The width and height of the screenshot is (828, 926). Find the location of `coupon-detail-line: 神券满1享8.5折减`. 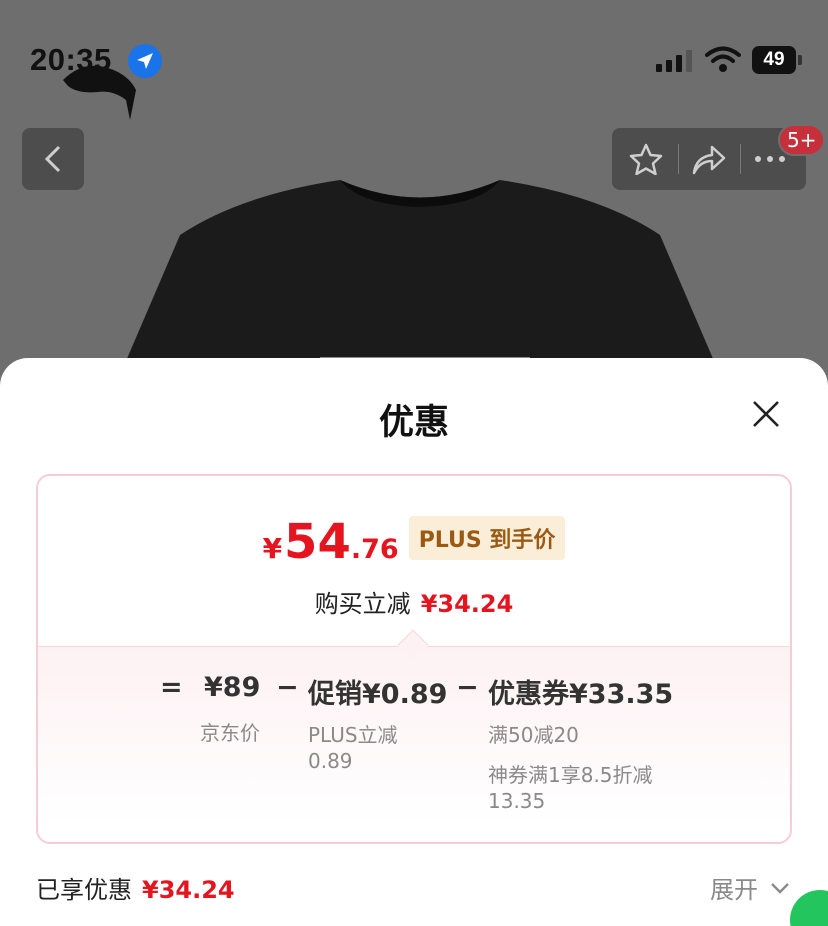

coupon-detail-line: 神券满1享8.5折减 is located at coordinates (570, 775).